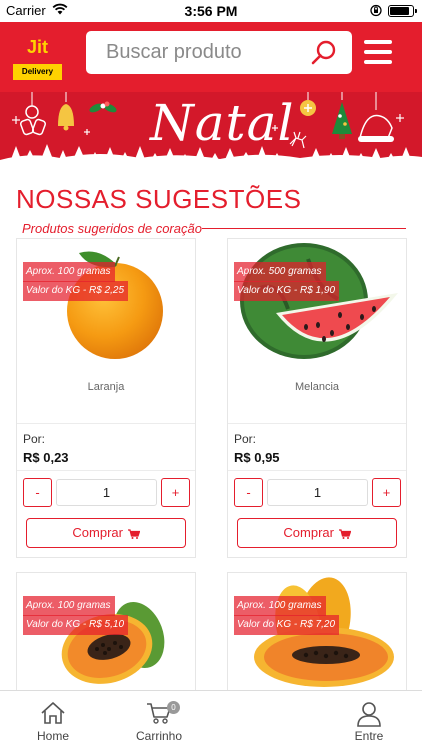  I want to click on product-image-melancia, so click(317, 303).